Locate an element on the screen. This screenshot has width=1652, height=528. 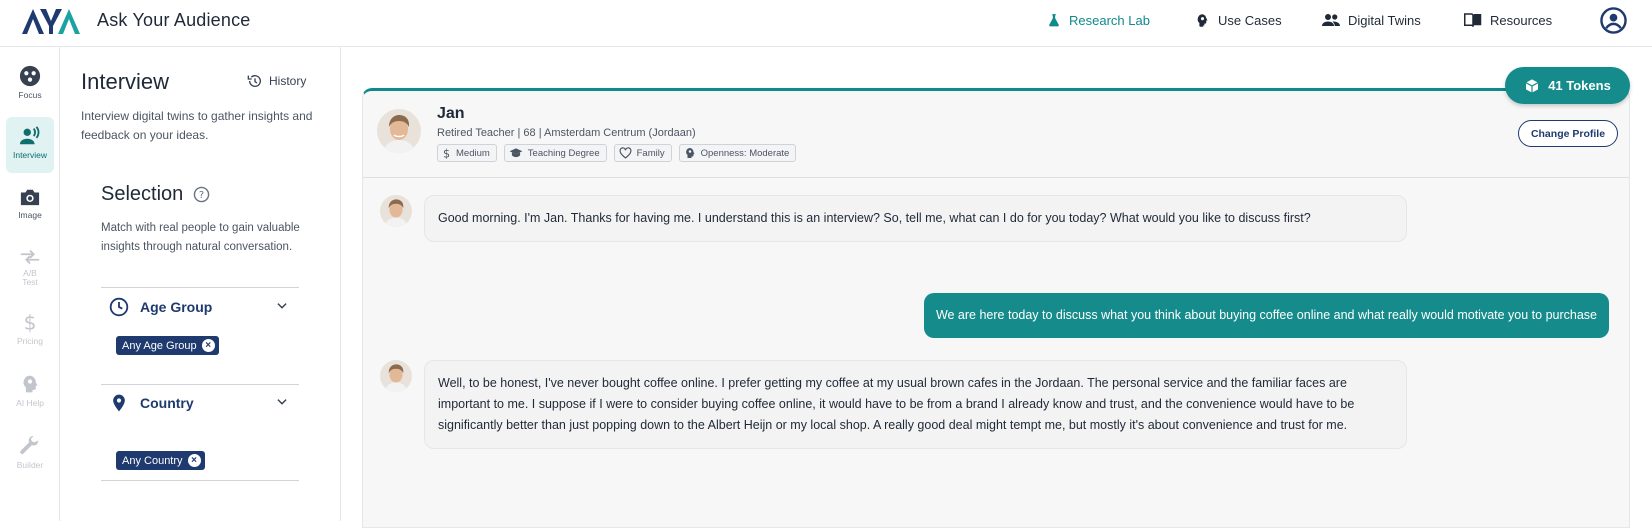
ai-head-icon is located at coordinates (30, 384).